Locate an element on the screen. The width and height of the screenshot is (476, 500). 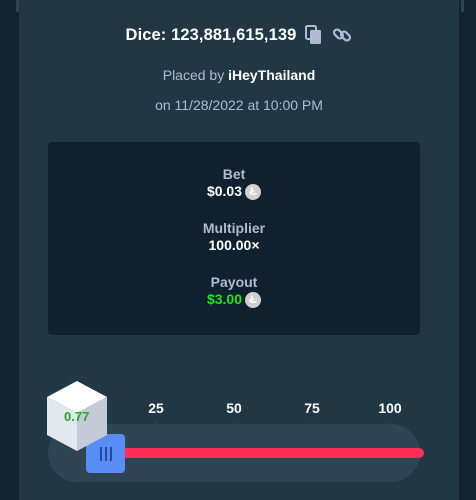
payout-value-row: $3.00 is located at coordinates (234, 299).